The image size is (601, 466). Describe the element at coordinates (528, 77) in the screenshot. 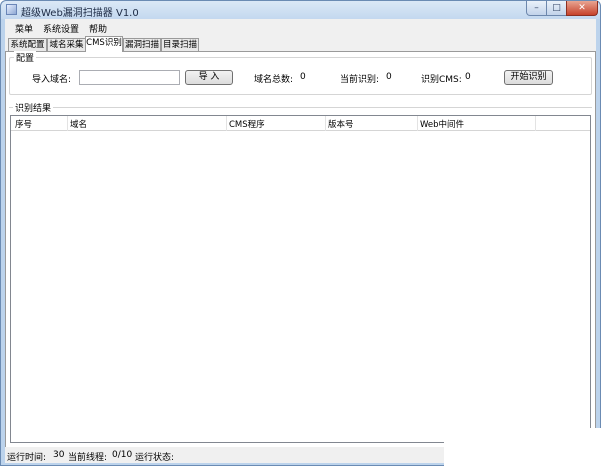

I see `start-detect-button: 开始识别` at that location.